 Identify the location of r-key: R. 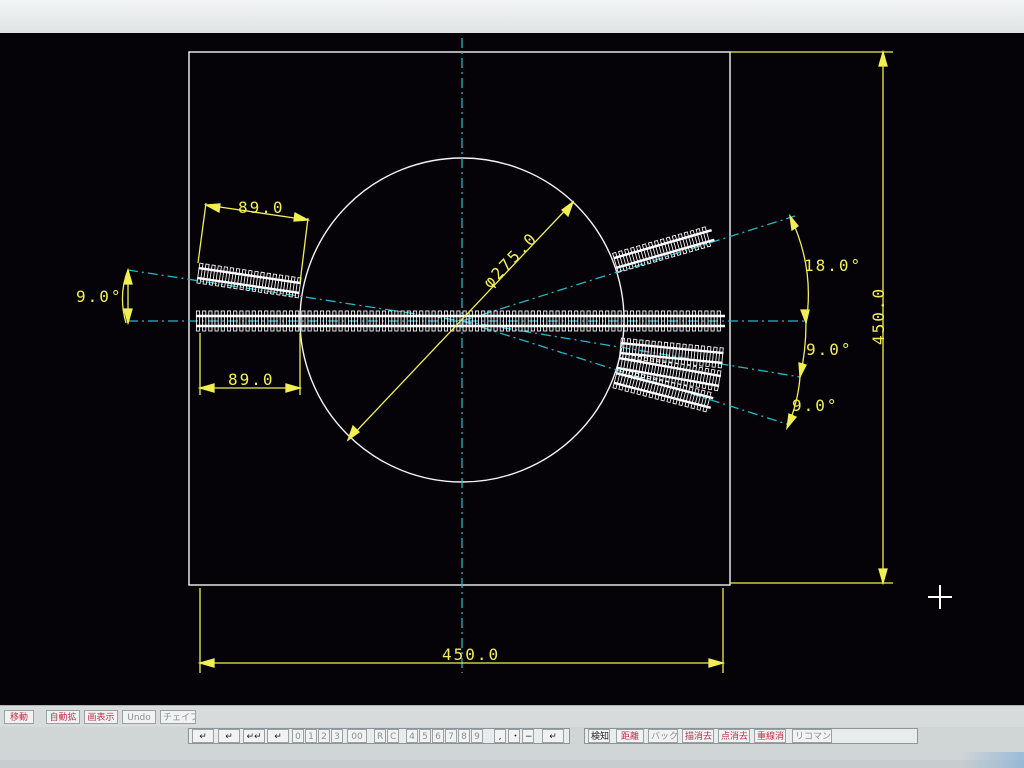
(380, 736).